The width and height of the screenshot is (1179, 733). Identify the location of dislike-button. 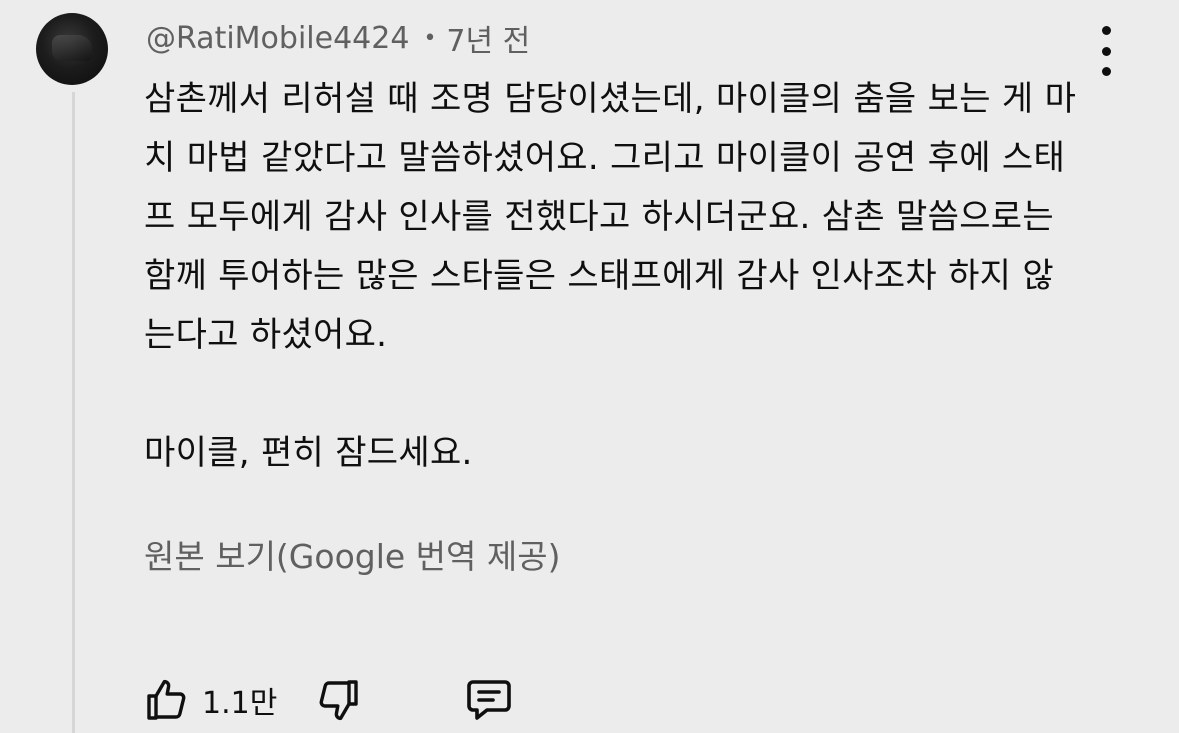
(339, 700).